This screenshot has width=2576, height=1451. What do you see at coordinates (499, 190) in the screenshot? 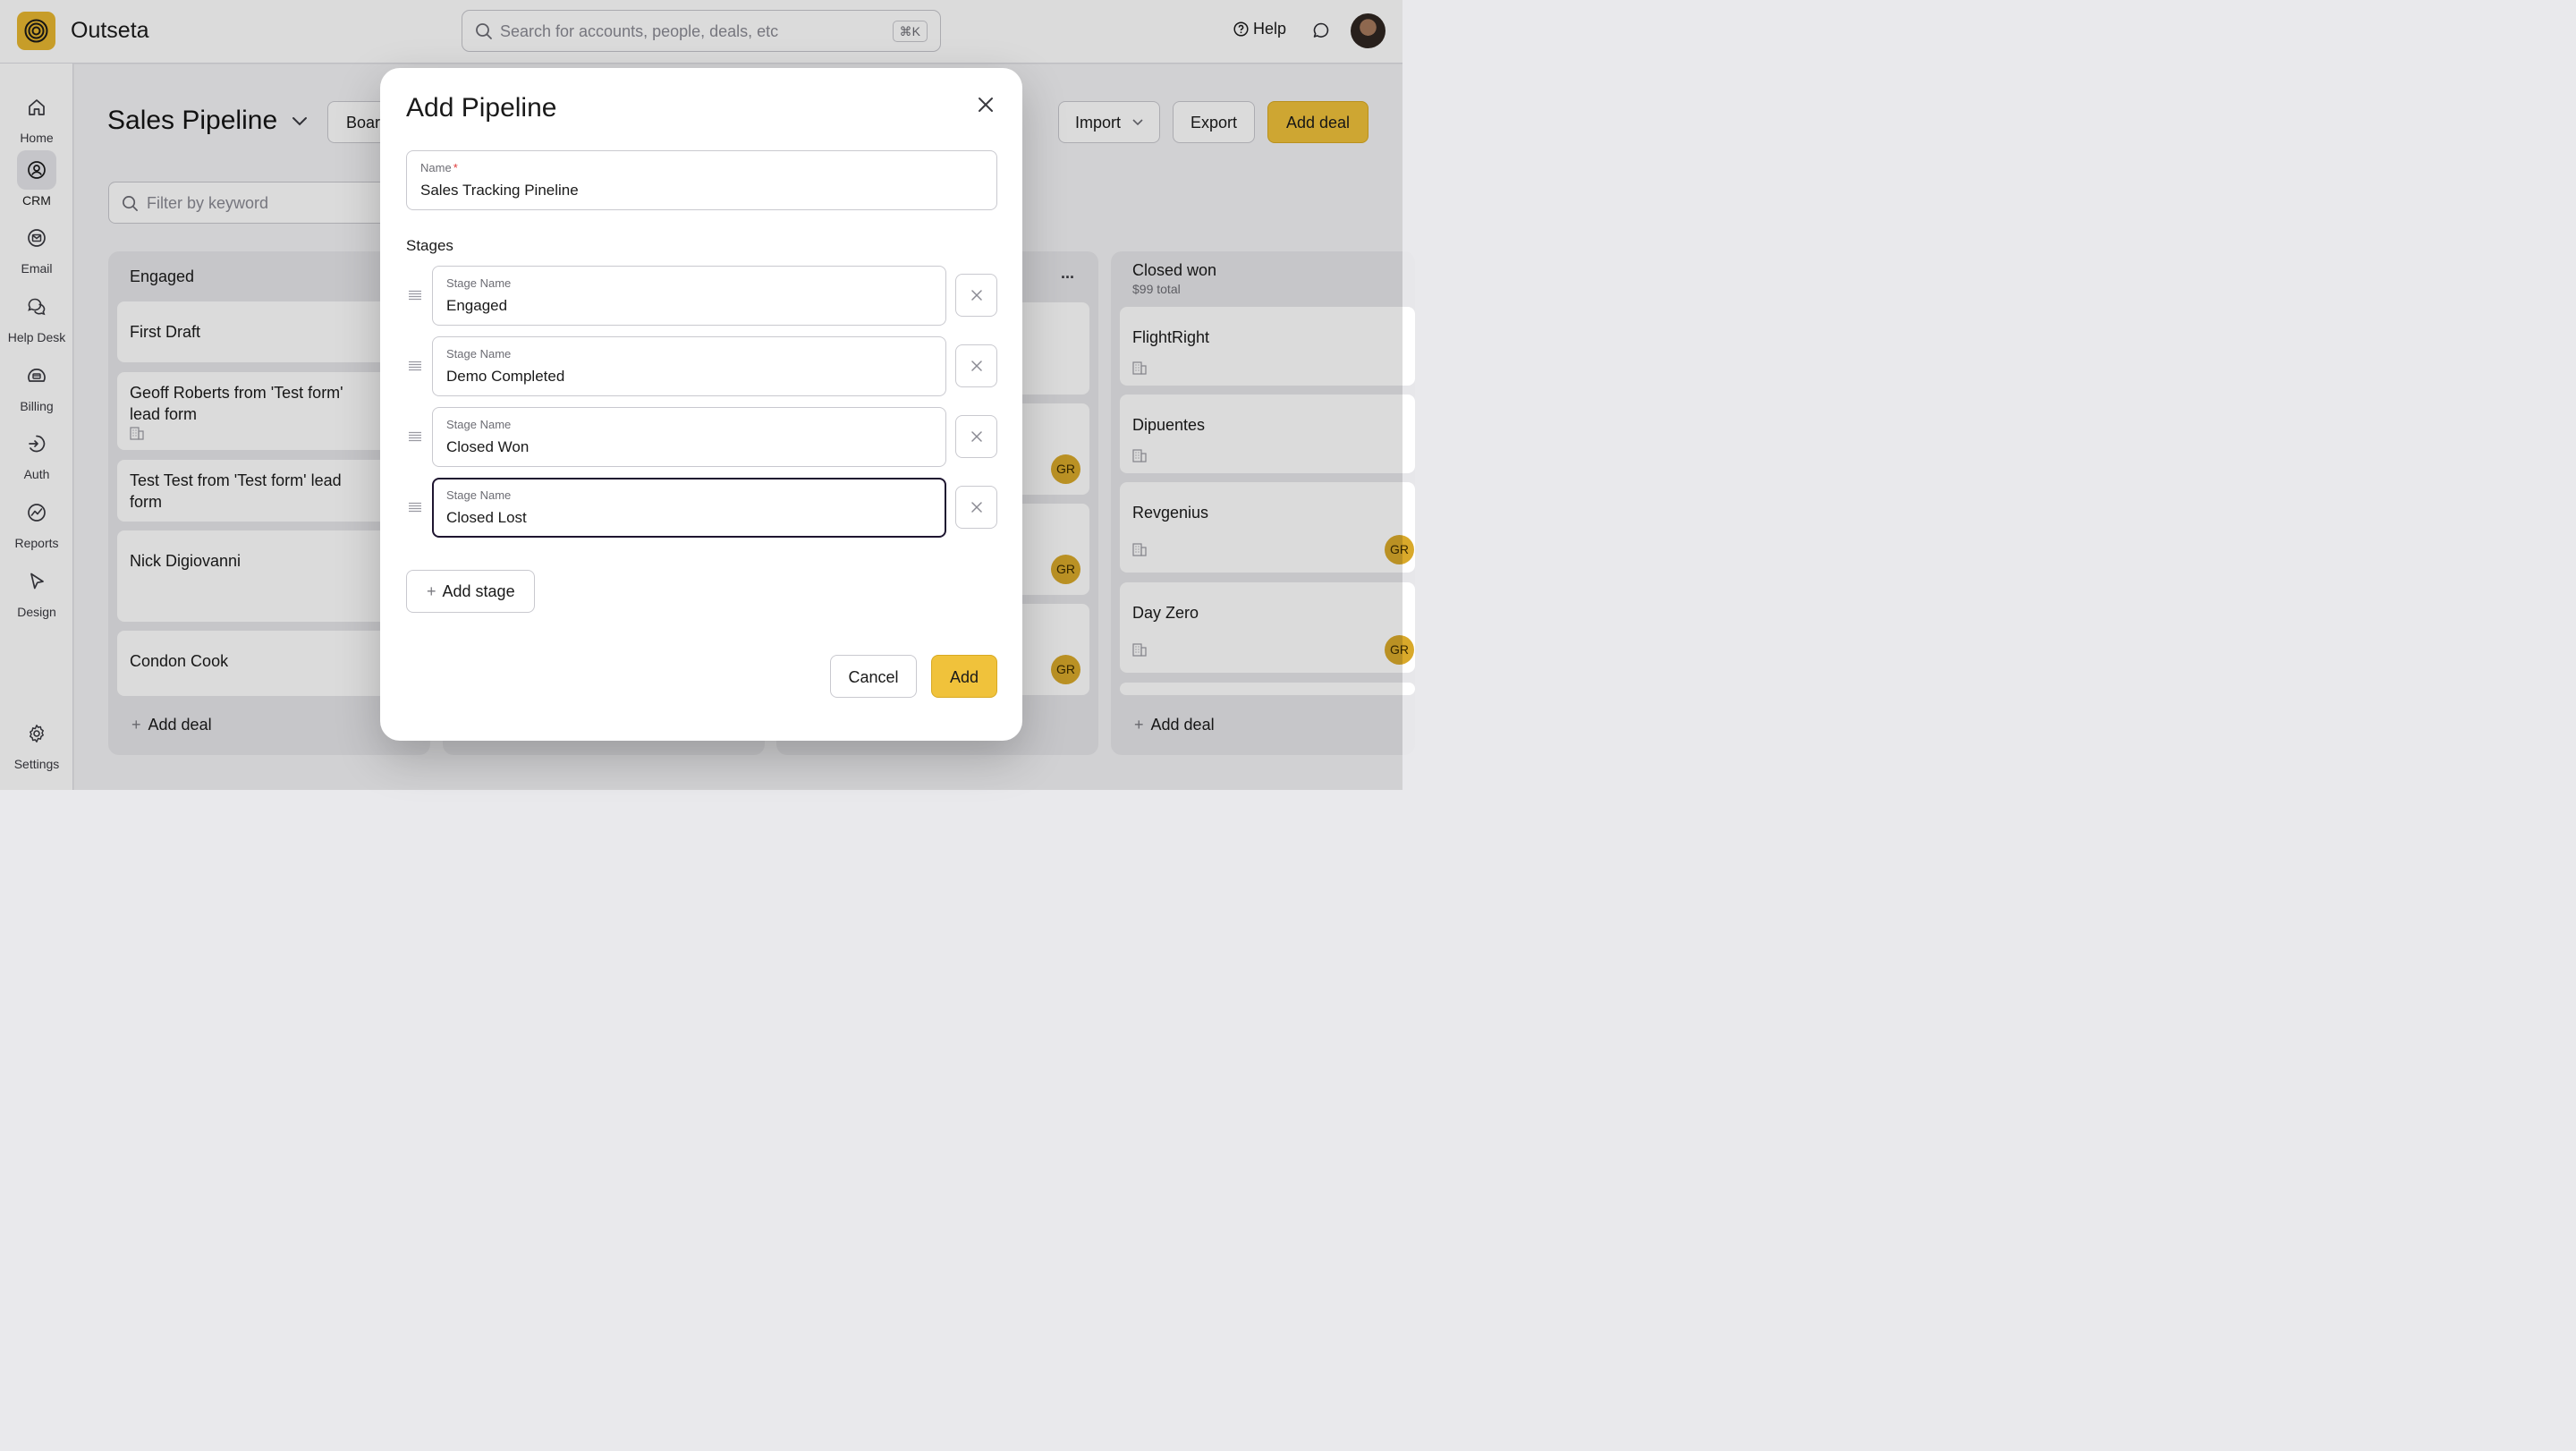
I see `pipeline-name-value: Sales Tracking Pineline` at bounding box center [499, 190].